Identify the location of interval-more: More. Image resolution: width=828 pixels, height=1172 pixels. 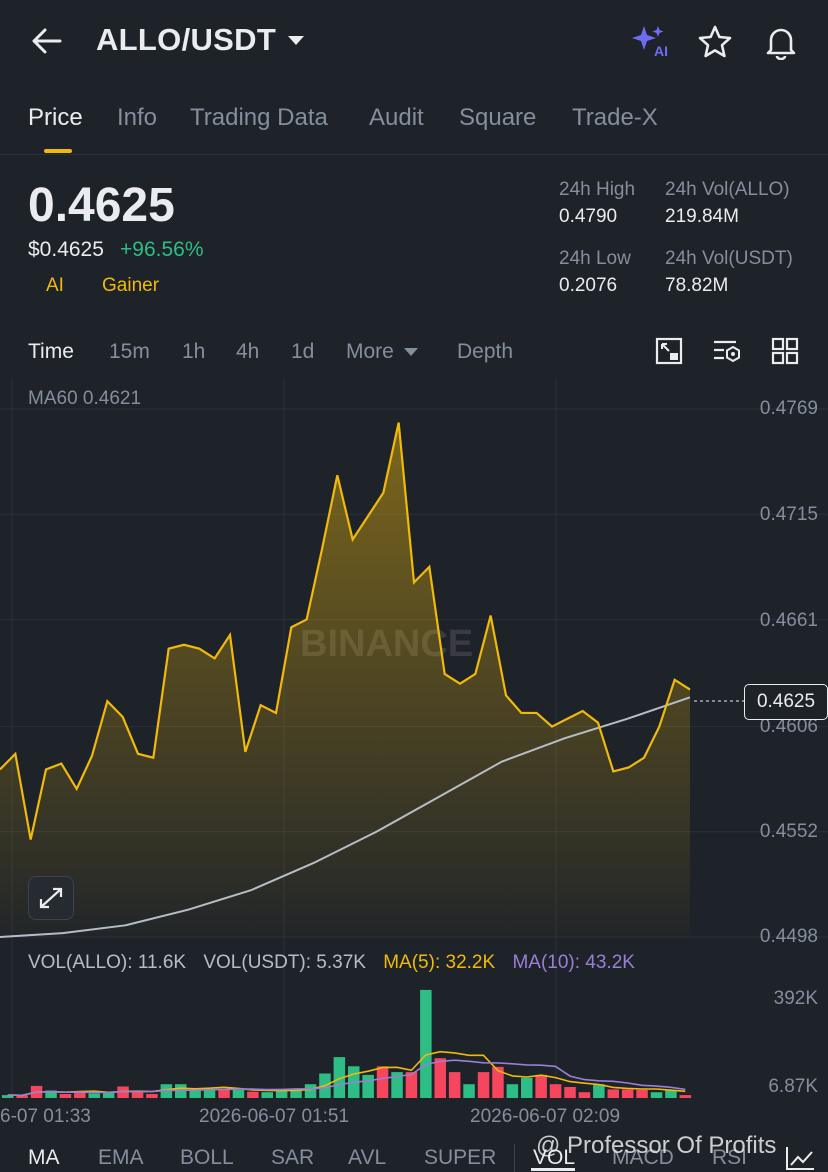
(370, 352).